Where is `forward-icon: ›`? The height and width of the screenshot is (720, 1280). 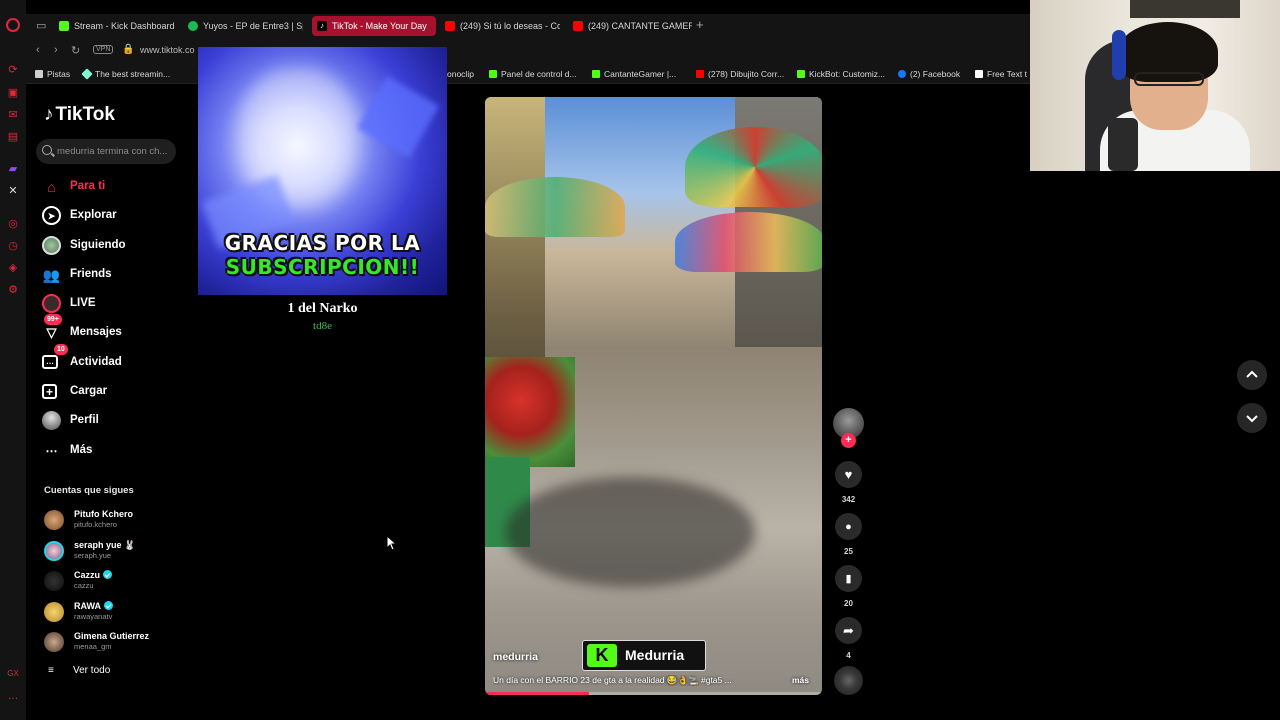
forward-icon: › is located at coordinates (56, 50).